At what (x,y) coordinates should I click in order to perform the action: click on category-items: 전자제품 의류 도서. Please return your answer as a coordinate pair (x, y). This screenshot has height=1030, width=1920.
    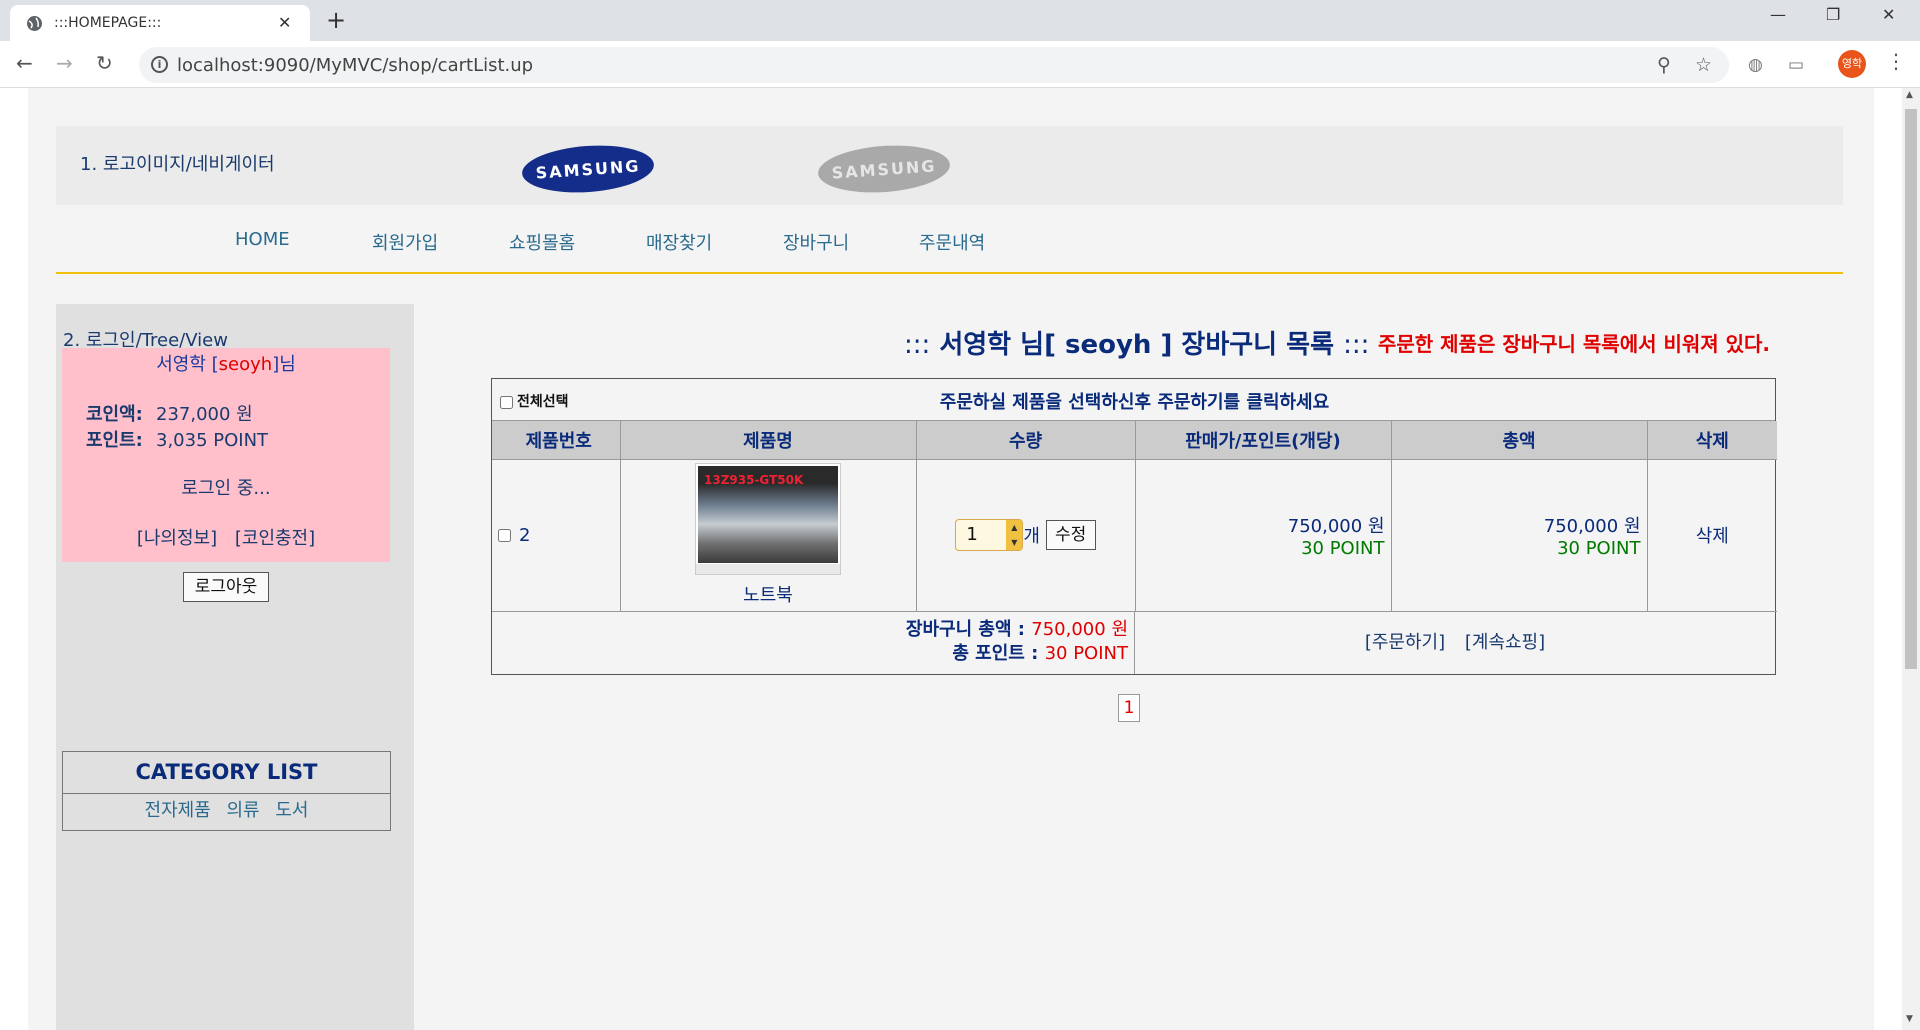
    Looking at the image, I should click on (226, 811).